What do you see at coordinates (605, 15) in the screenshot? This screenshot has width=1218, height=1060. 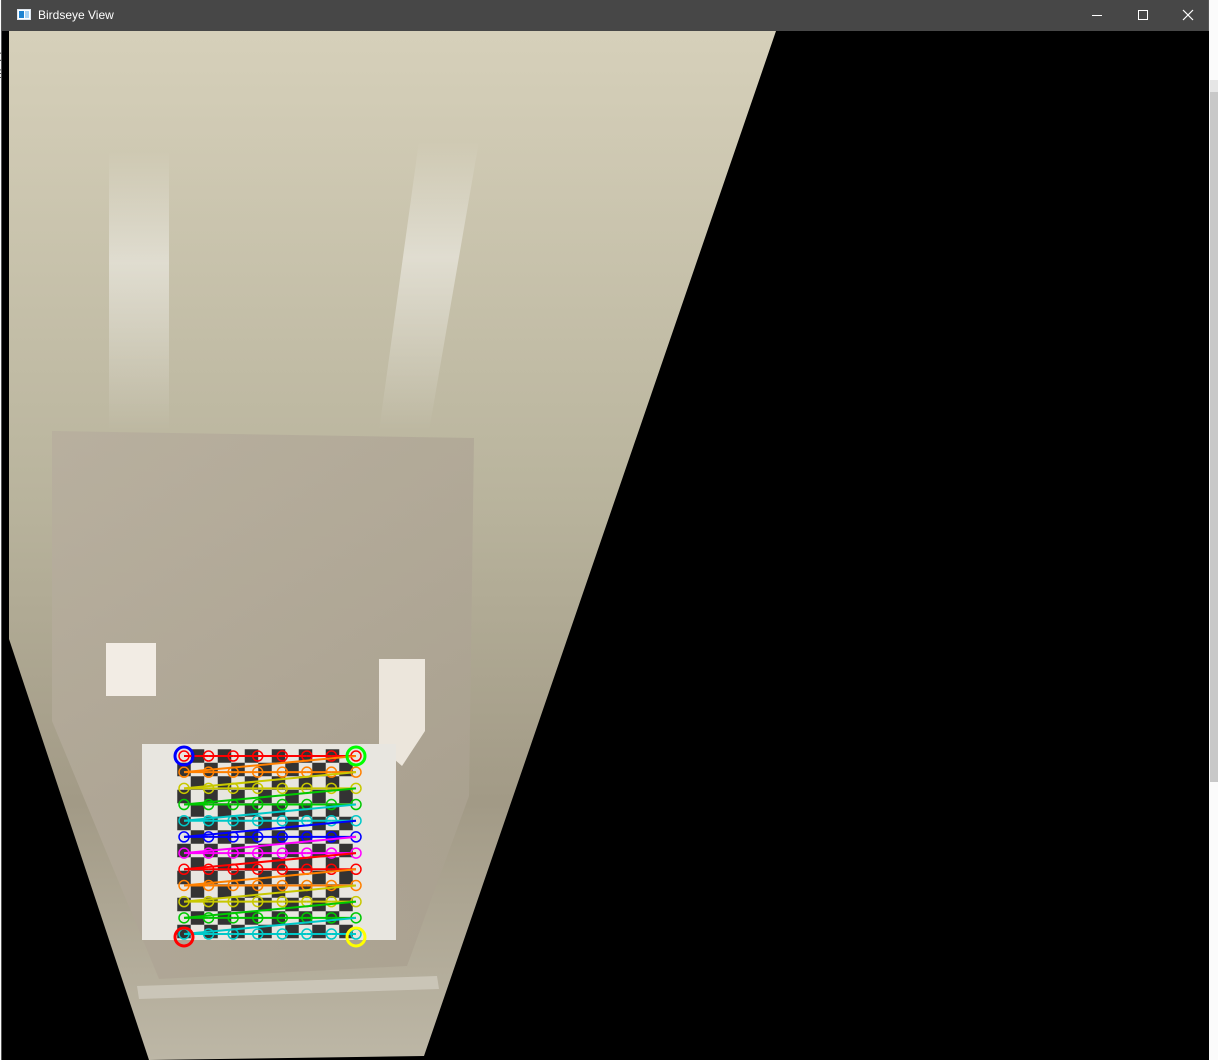 I see `title-bar: Birdseye View` at bounding box center [605, 15].